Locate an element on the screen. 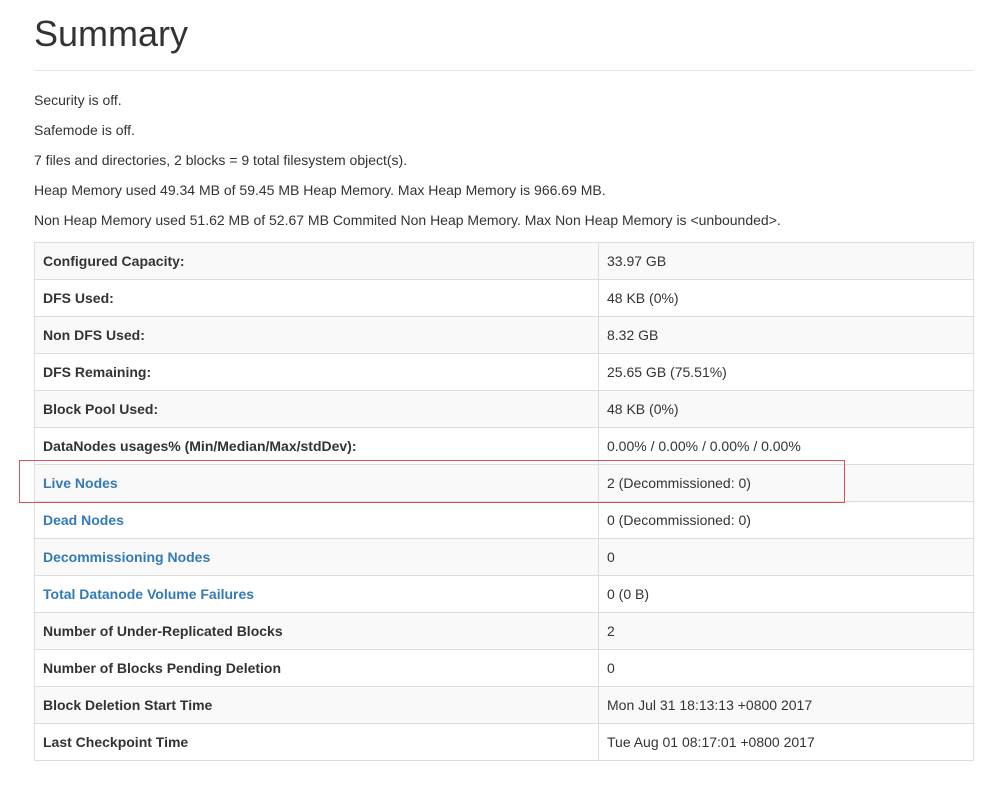 The height and width of the screenshot is (792, 1008). live-nodes-value: 2 (Decommissioned: 0) is located at coordinates (786, 483).